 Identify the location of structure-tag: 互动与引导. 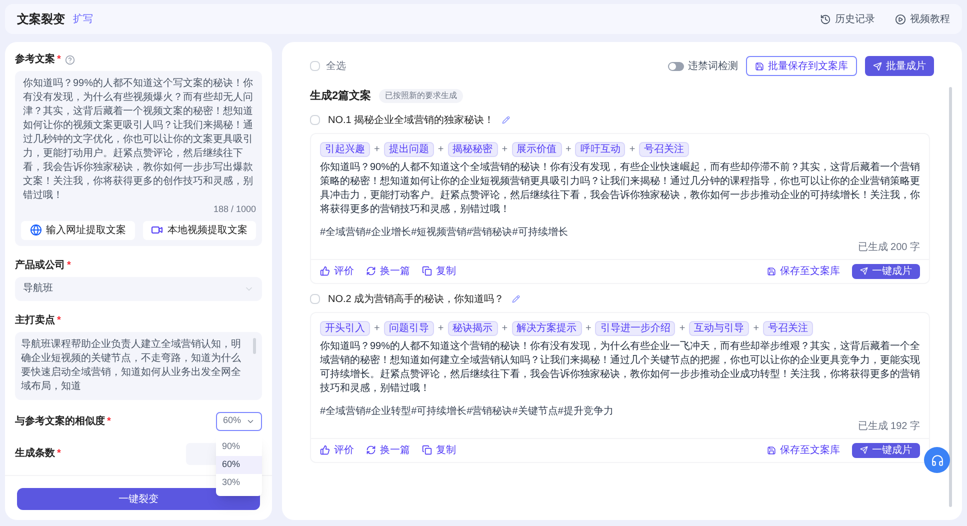
(719, 328).